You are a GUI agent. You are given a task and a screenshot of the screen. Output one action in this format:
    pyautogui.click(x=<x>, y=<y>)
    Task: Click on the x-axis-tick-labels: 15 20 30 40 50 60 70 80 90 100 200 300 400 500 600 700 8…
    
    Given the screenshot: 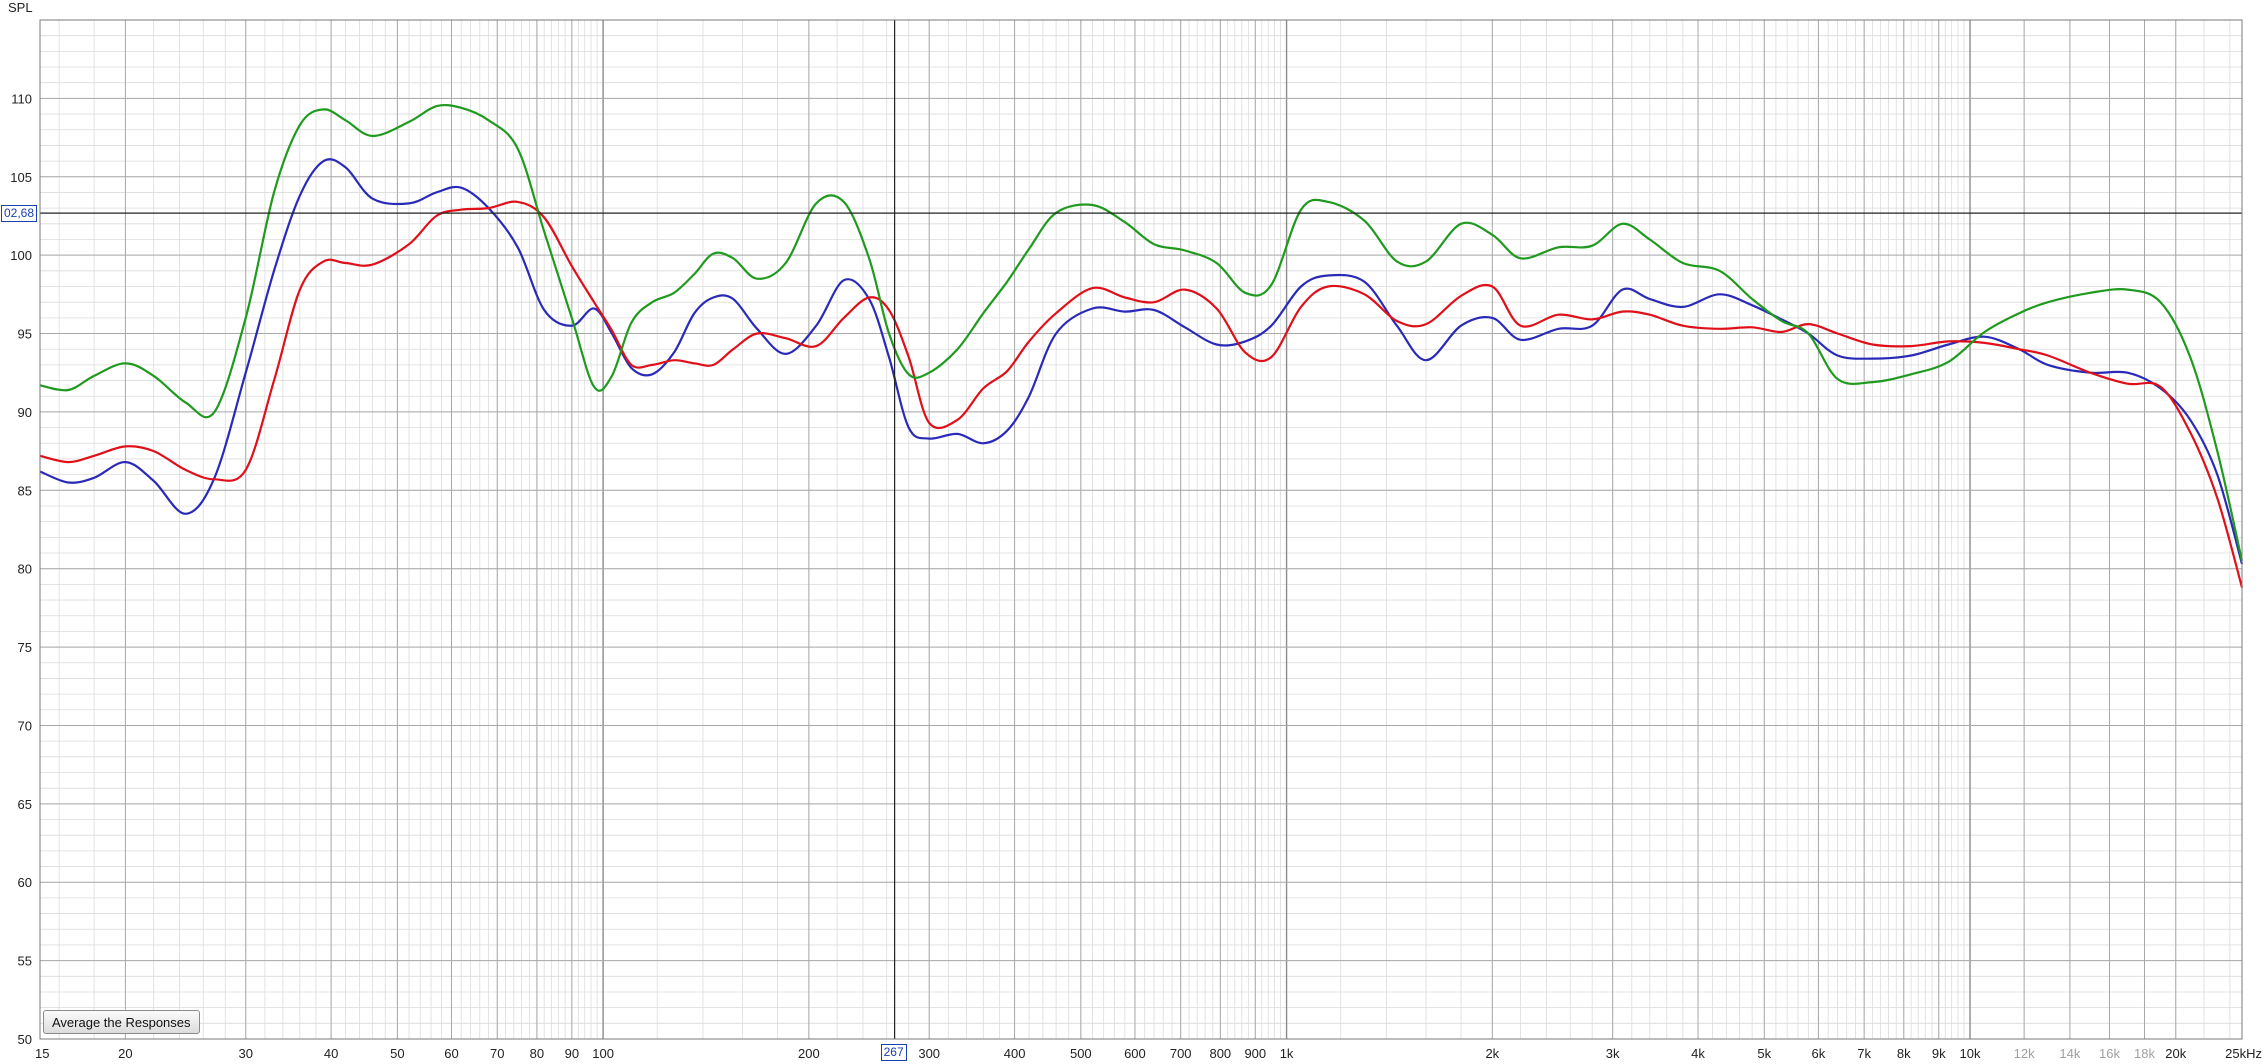 What is the action you would take?
    pyautogui.click(x=1148, y=1053)
    